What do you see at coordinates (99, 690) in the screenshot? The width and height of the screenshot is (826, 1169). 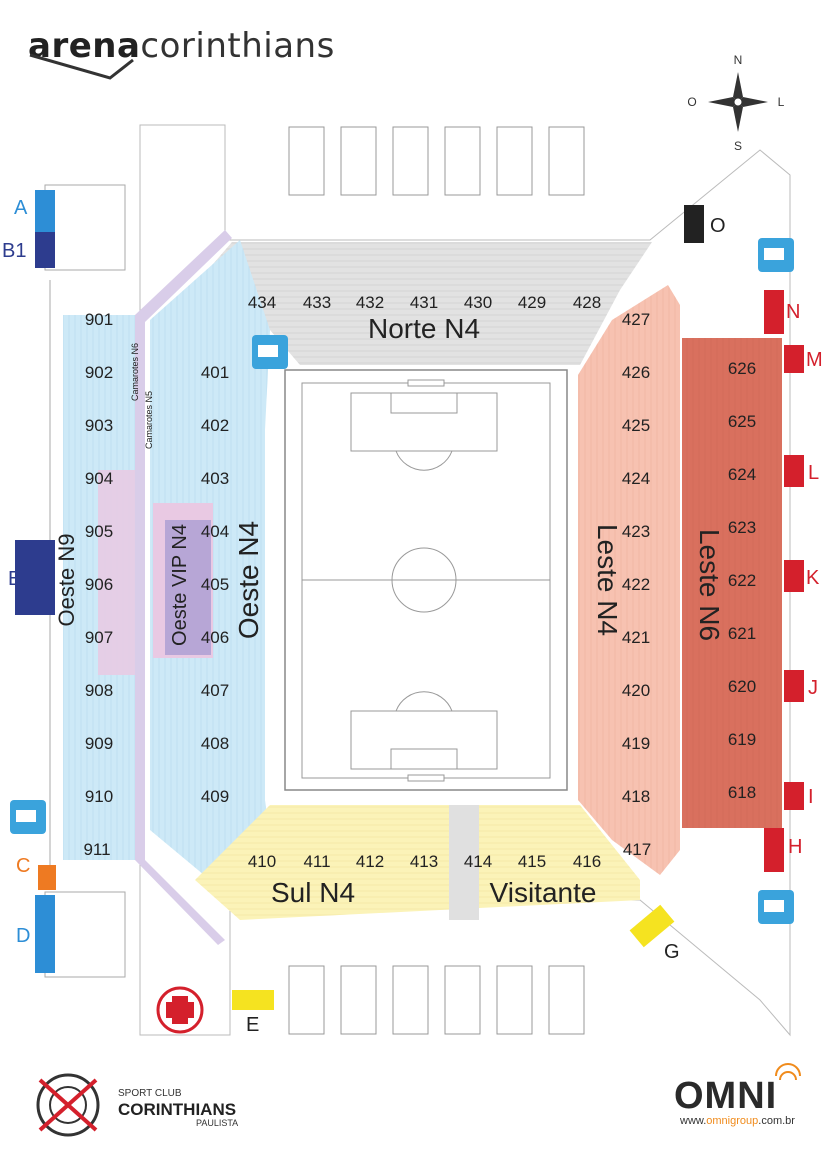 I see `seat-number: 908` at bounding box center [99, 690].